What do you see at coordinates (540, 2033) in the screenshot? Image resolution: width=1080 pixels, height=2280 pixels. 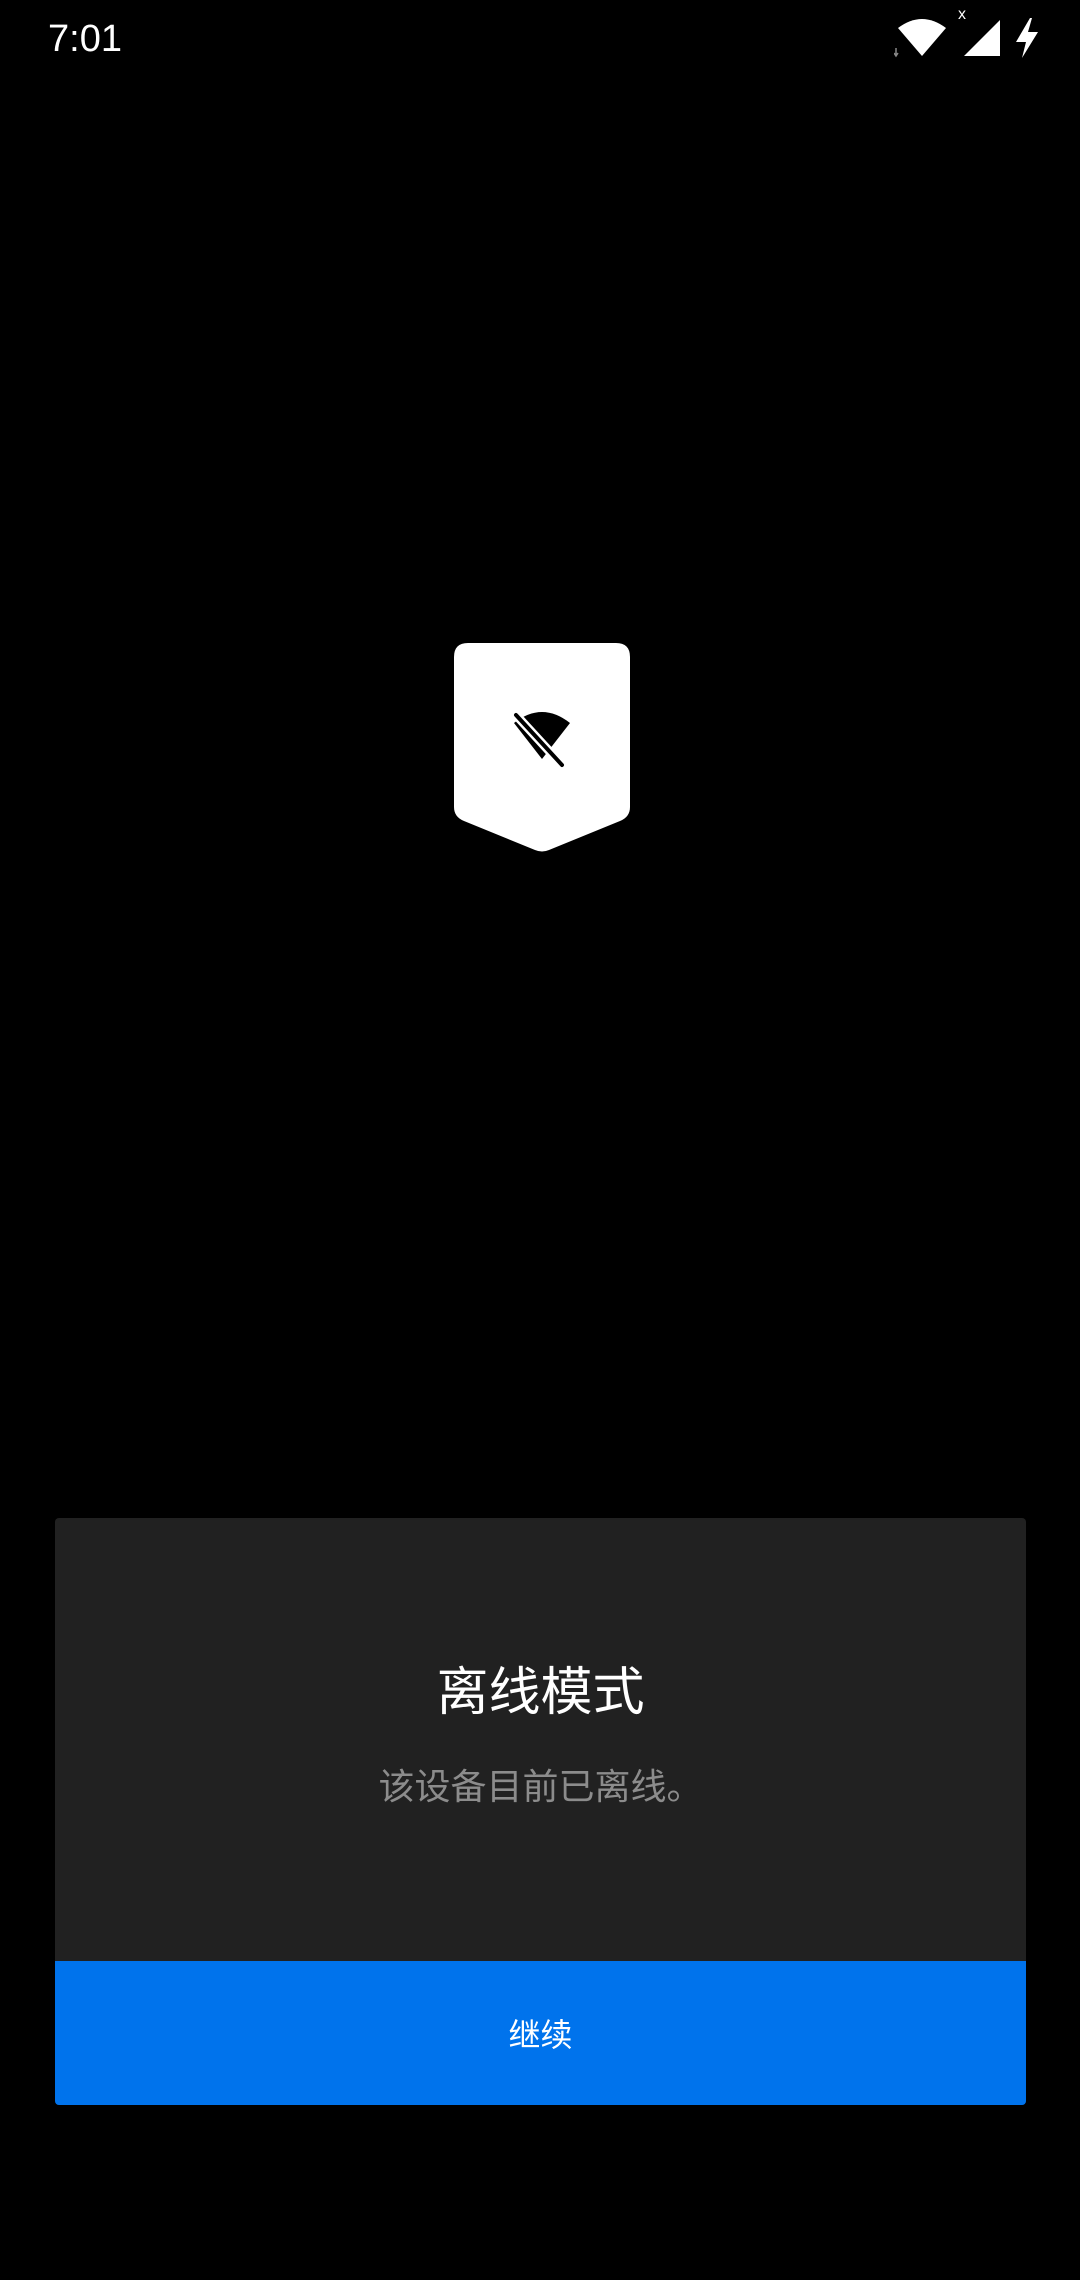 I see `continue-button: 继续` at bounding box center [540, 2033].